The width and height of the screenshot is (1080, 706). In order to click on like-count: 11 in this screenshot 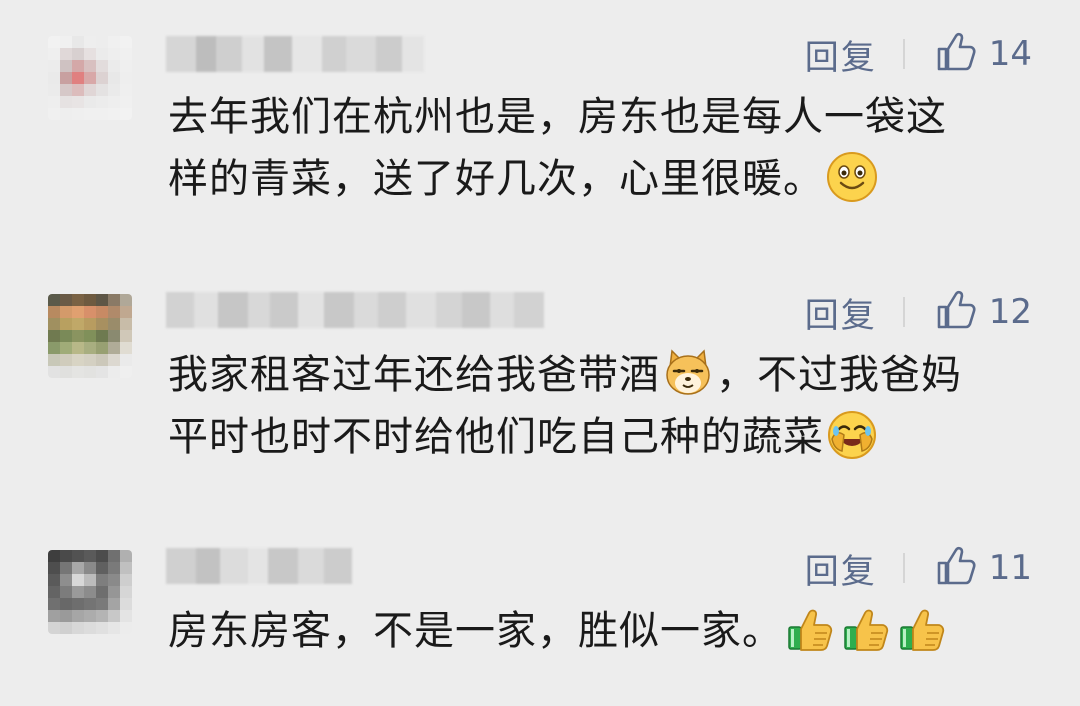, I will do `click(1010, 568)`.